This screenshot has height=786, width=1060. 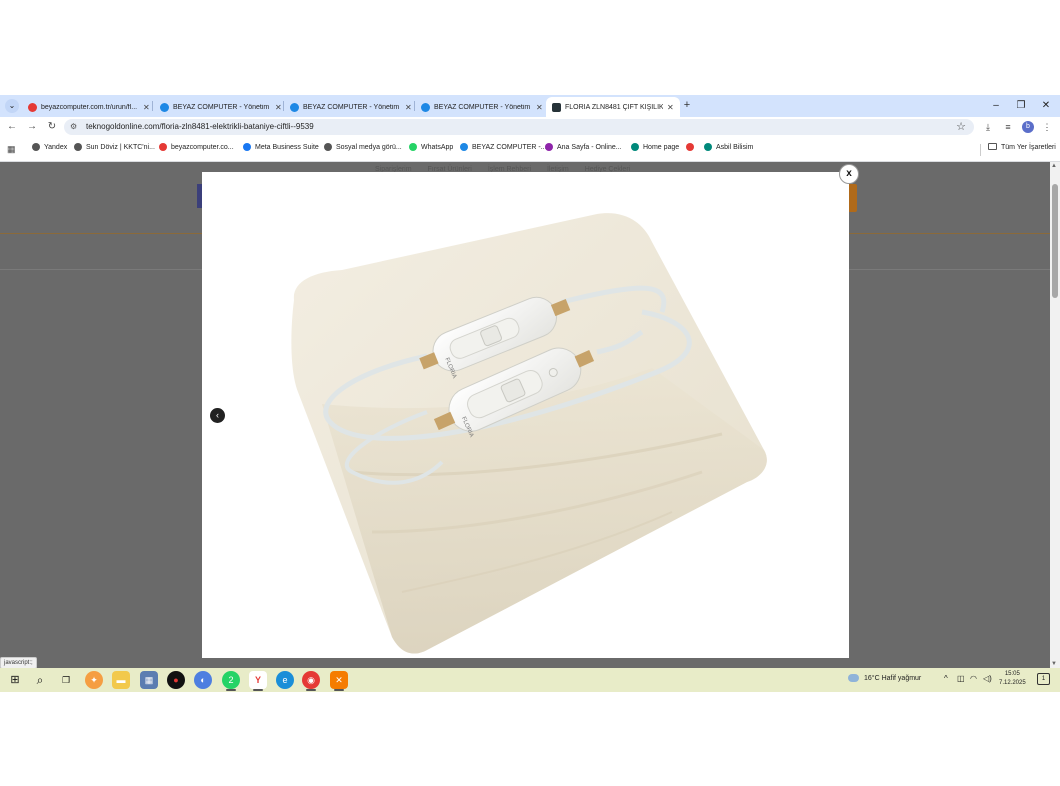 What do you see at coordinates (176, 680) in the screenshot?
I see `opera-icon: ●` at bounding box center [176, 680].